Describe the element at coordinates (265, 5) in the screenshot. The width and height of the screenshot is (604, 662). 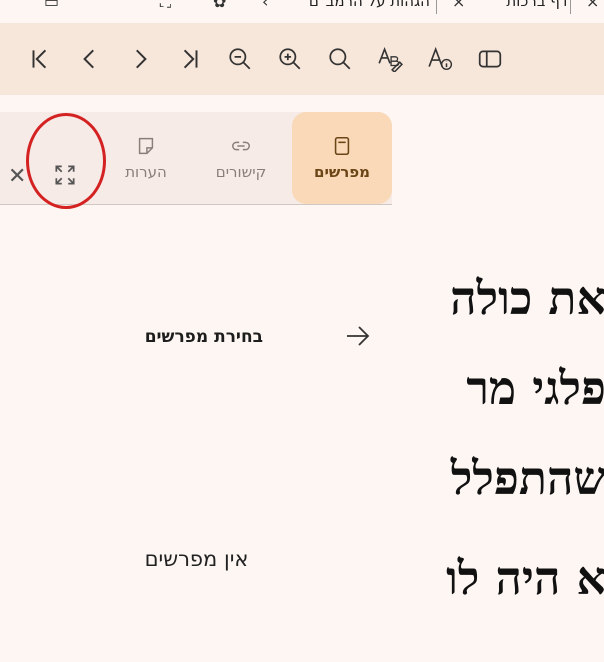
I see `chevron-left-icon: ‹` at that location.